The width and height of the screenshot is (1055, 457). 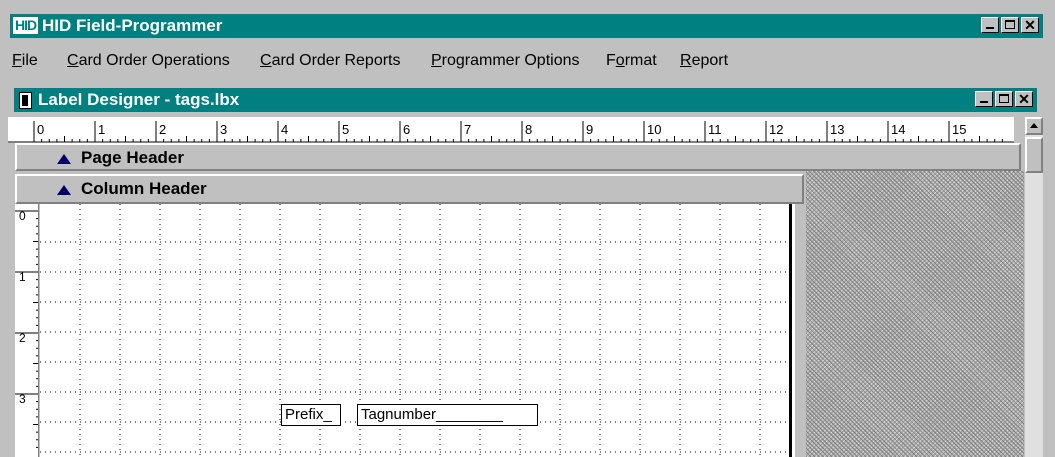 What do you see at coordinates (27, 330) in the screenshot?
I see `vertical-ruler: 0 1 2 3` at bounding box center [27, 330].